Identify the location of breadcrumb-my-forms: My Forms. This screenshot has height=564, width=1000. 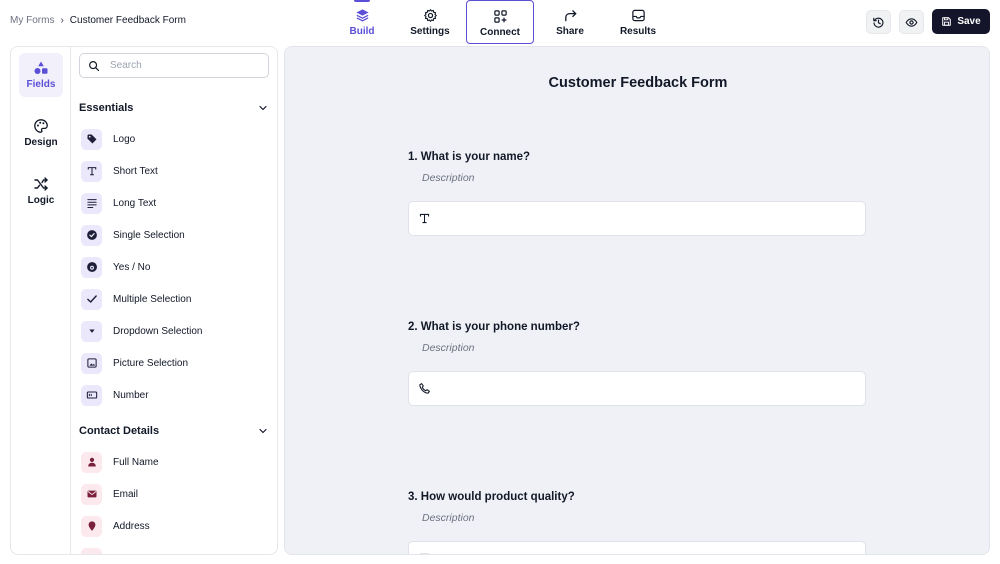
(32, 20).